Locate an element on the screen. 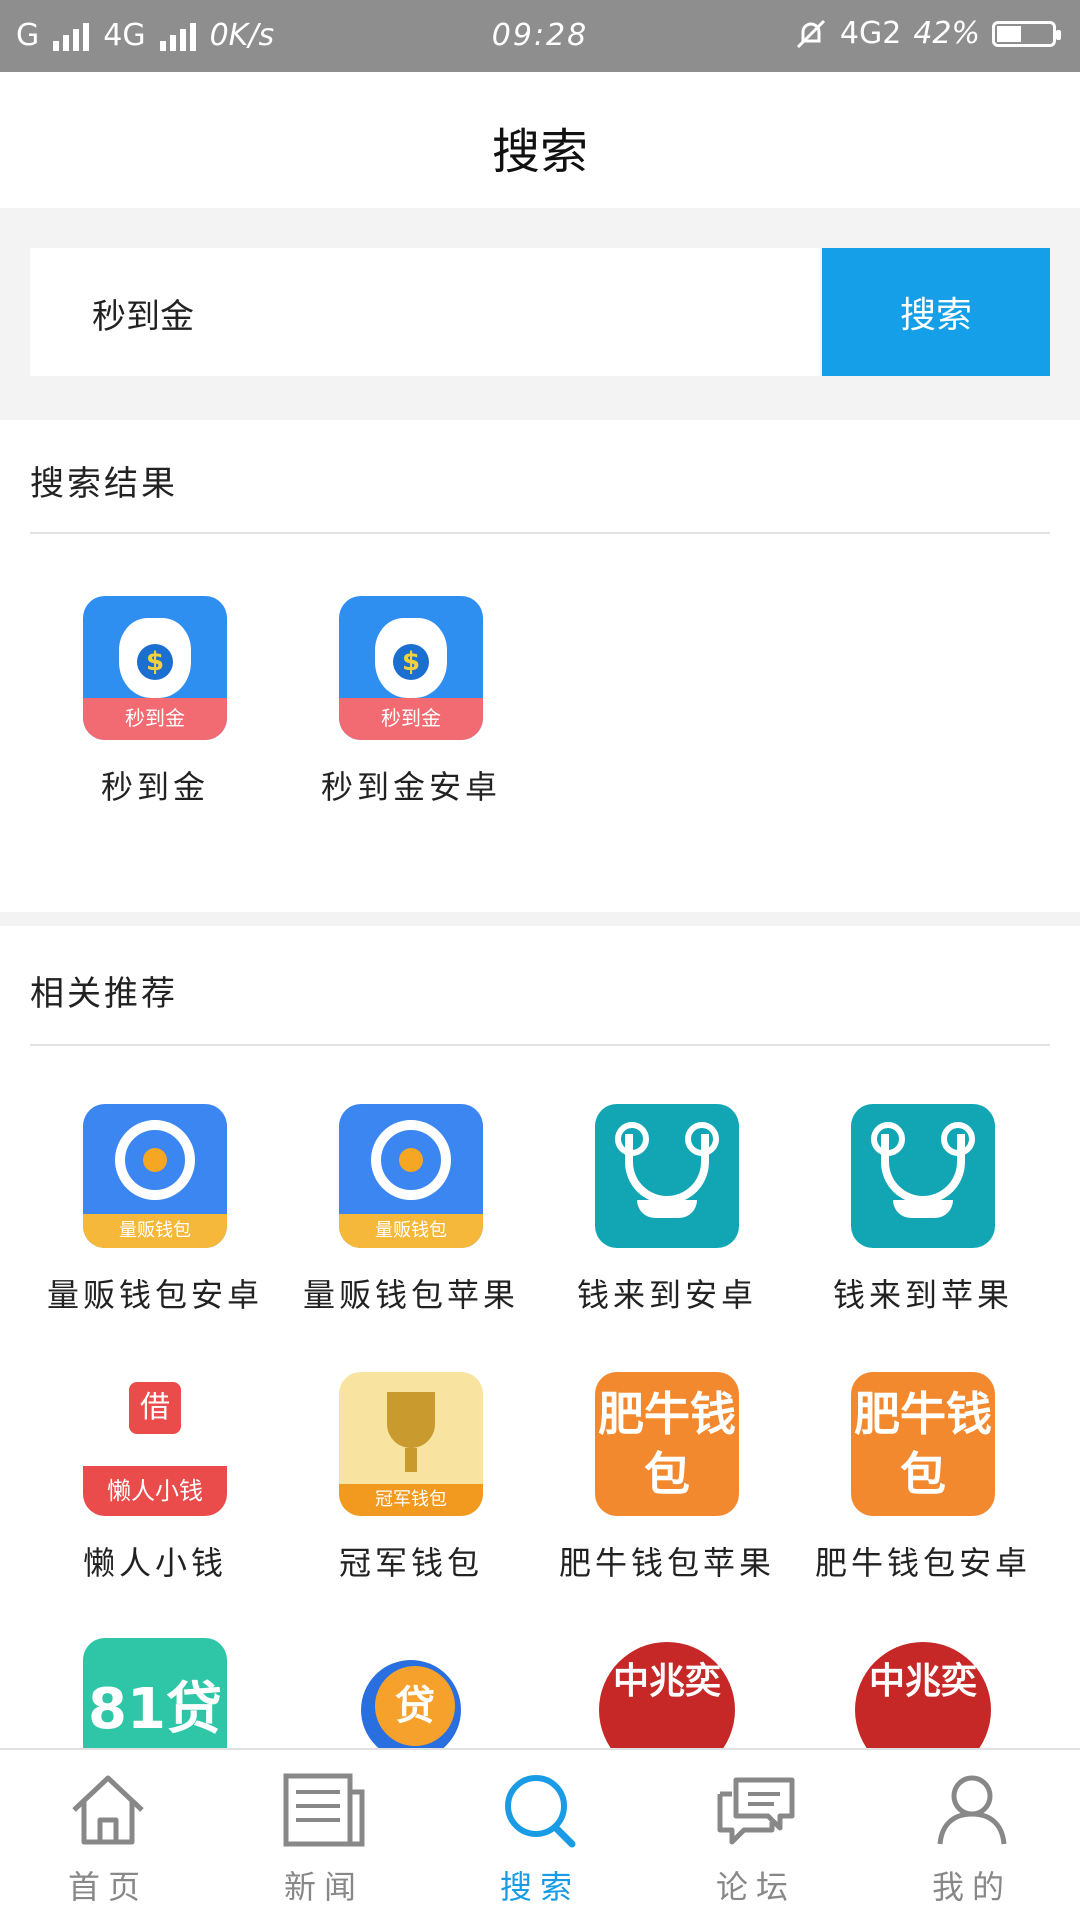 The width and height of the screenshot is (1080, 1922). user-icon is located at coordinates (972, 1810).